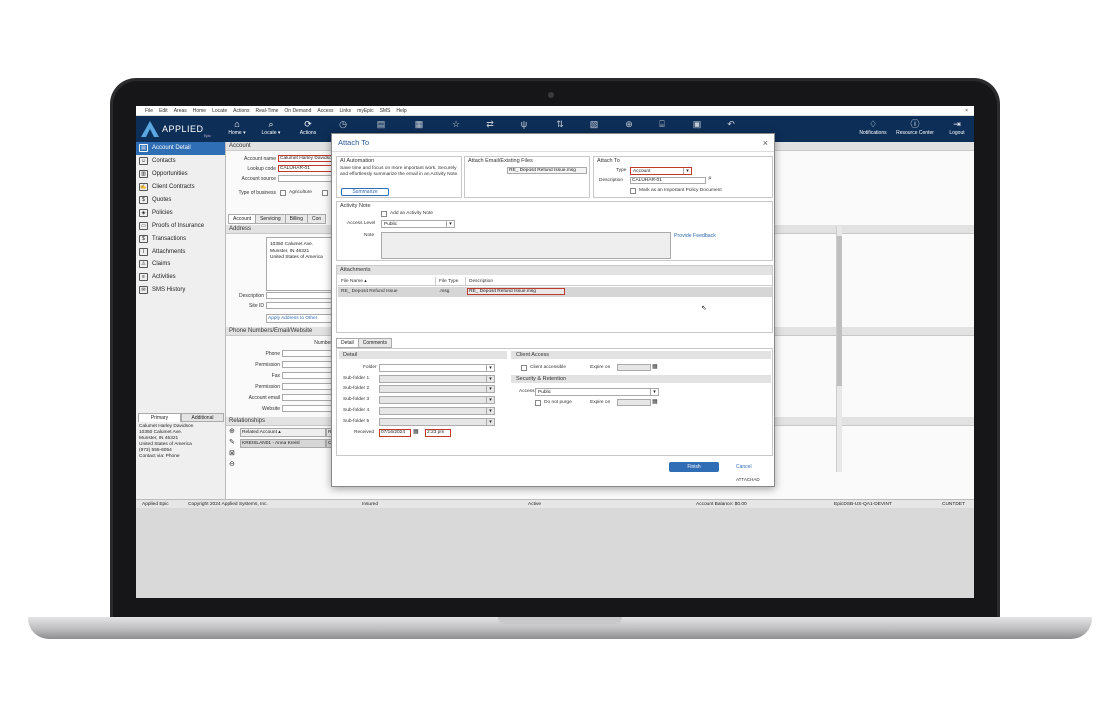 Image resolution: width=1120 pixels, height=728 pixels. I want to click on toolbar-doc-icon: ▤, so click(381, 124).